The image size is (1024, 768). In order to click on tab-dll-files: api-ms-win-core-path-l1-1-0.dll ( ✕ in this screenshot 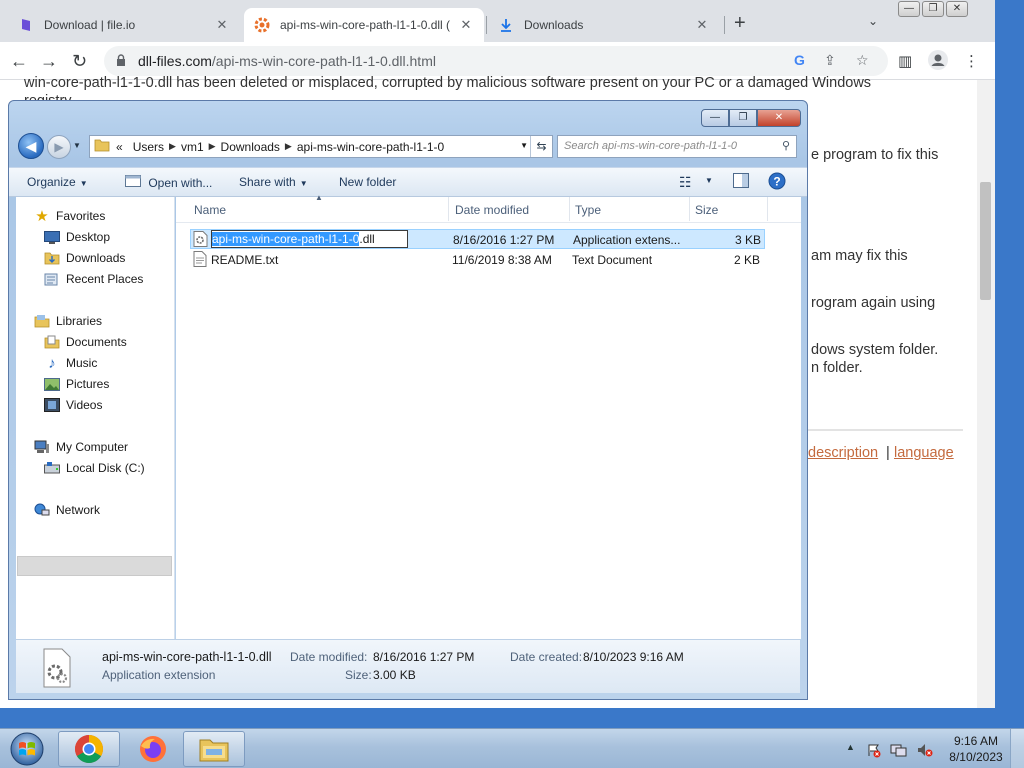, I will do `click(364, 25)`.